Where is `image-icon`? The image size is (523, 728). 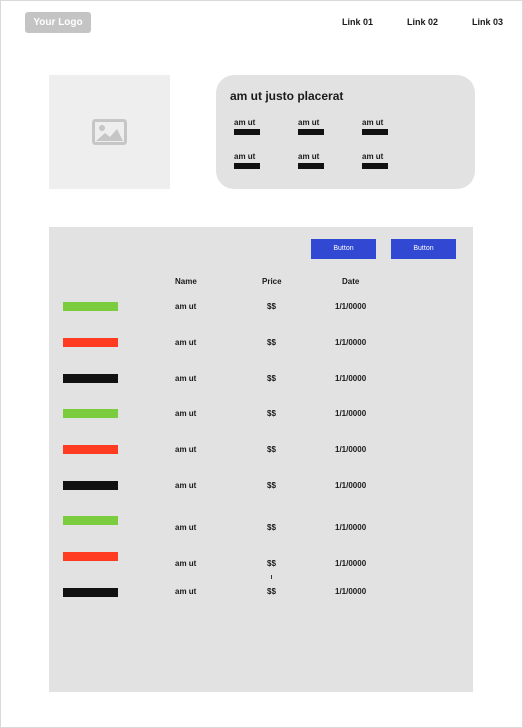 image-icon is located at coordinates (109, 132).